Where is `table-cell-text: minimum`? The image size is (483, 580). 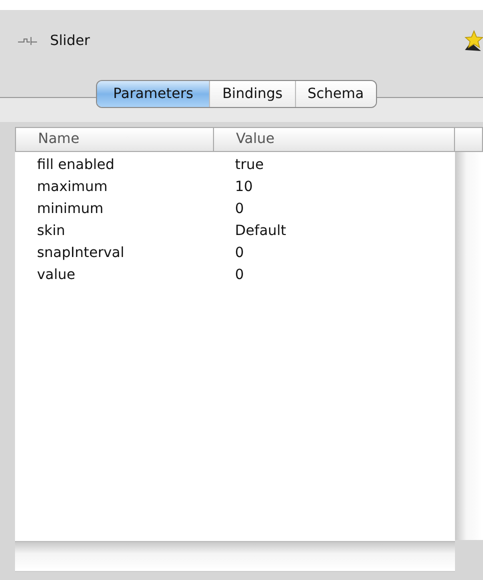 table-cell-text: minimum is located at coordinates (70, 209).